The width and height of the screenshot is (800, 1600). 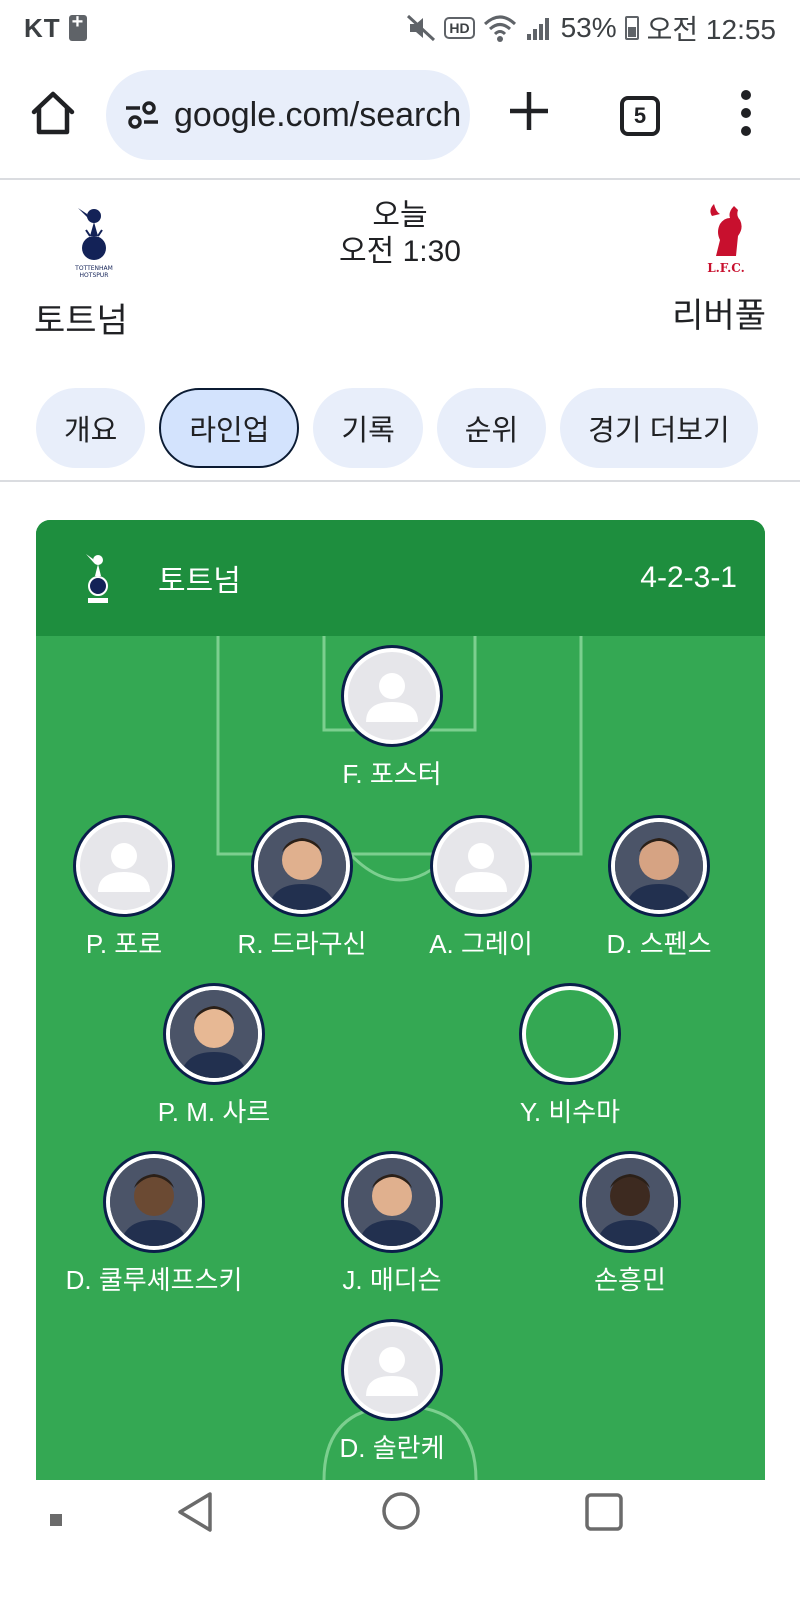 What do you see at coordinates (317, 115) in the screenshot?
I see `url-text: google.com/search` at bounding box center [317, 115].